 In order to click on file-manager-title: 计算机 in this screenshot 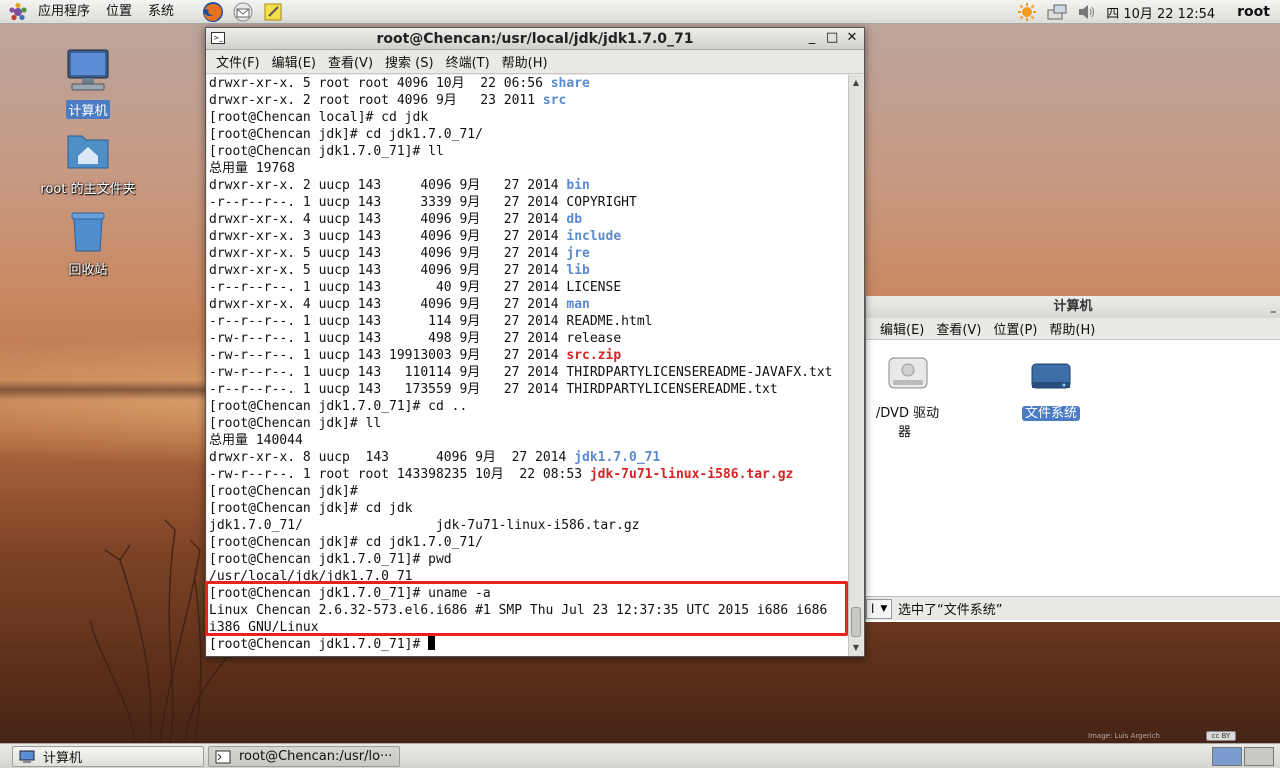, I will do `click(1073, 306)`.